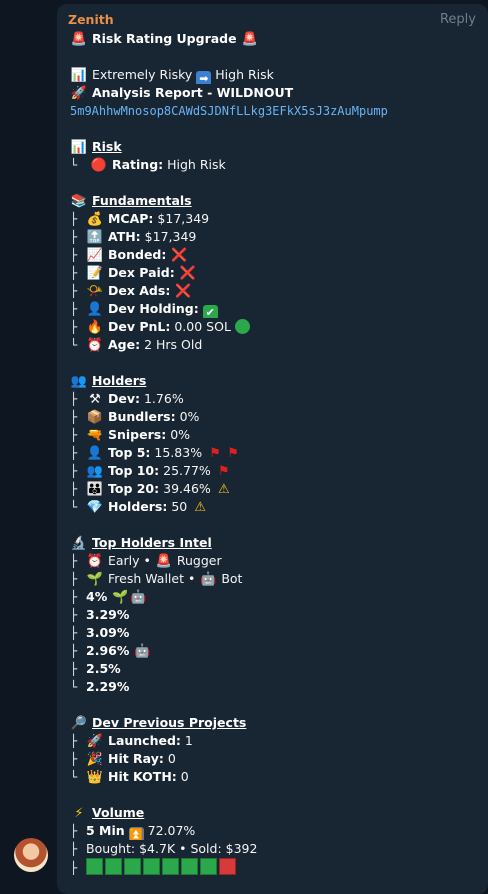  Describe the element at coordinates (100, 686) in the screenshot. I see `top-holder-row: └ 2.29%` at that location.